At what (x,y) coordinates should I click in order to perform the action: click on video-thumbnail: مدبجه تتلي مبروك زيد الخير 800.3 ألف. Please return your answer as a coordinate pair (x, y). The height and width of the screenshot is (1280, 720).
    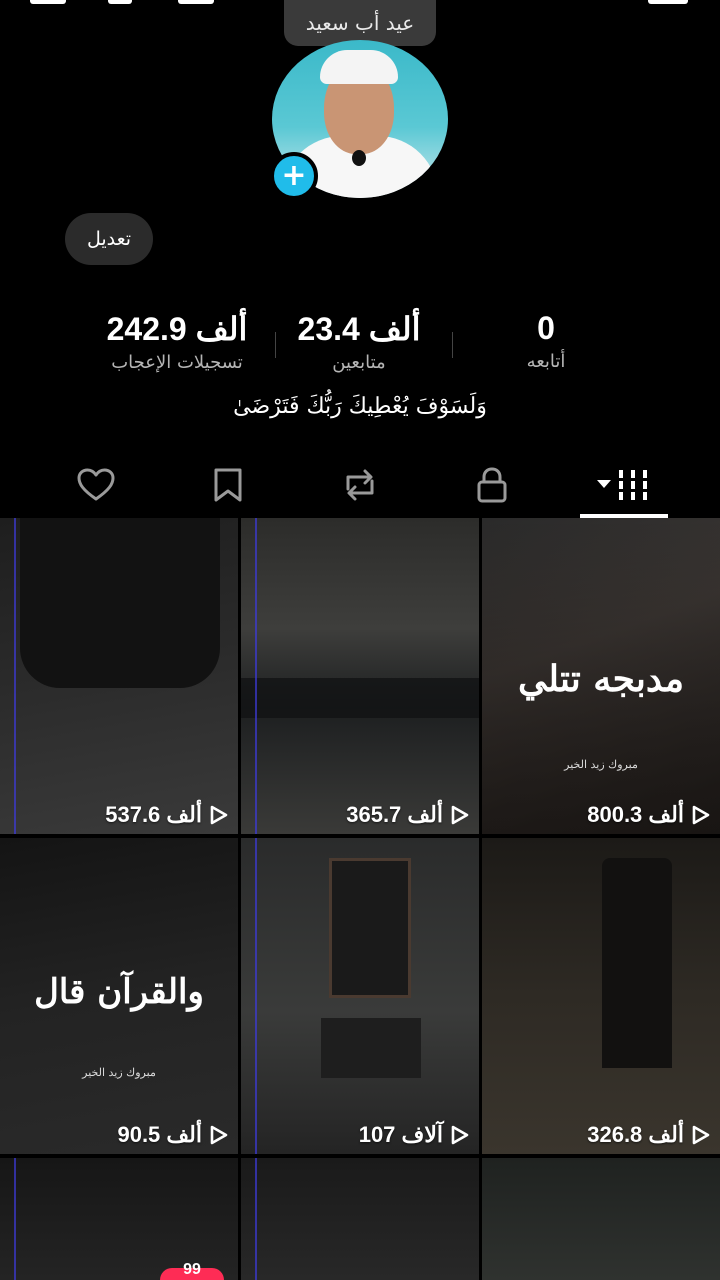
    Looking at the image, I should click on (601, 676).